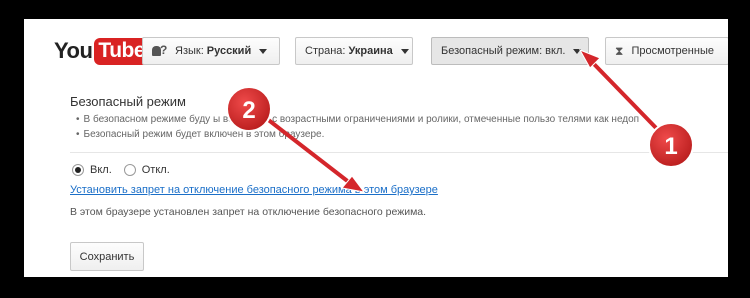  I want to click on safety-mode-button: Безопасный режим: вкл., so click(510, 51).